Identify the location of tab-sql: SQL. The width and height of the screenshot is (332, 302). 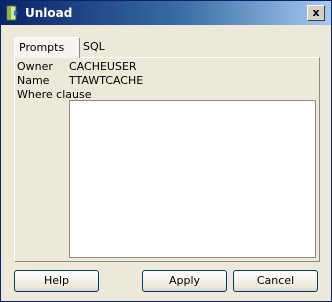
(94, 47).